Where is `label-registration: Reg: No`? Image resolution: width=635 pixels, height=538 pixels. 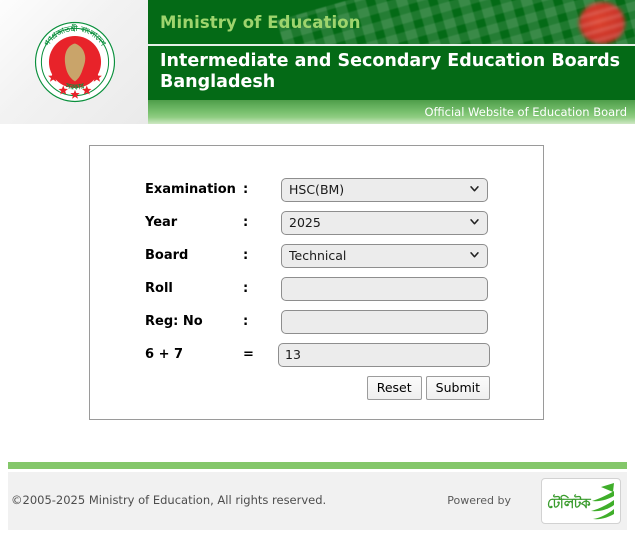 label-registration: Reg: No is located at coordinates (174, 321).